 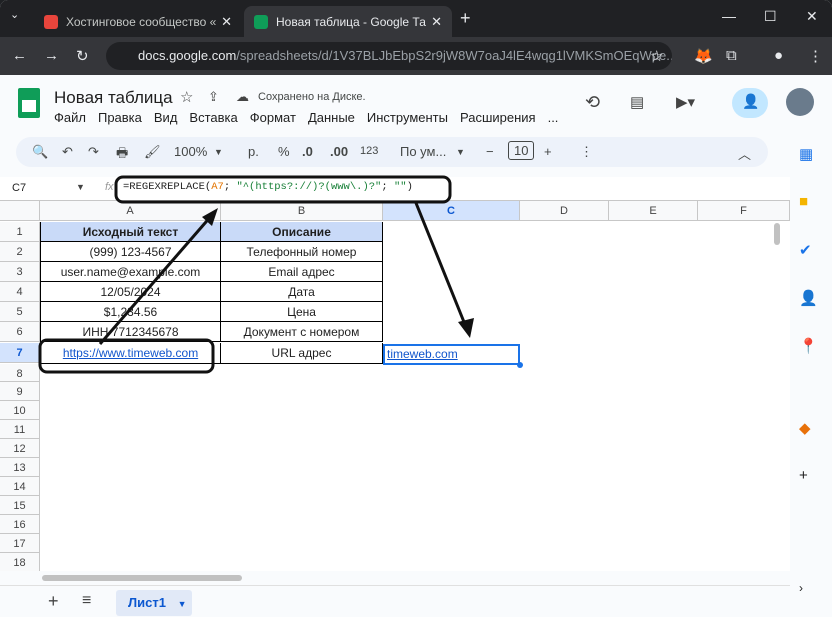 What do you see at coordinates (86, 601) in the screenshot?
I see `all-sheets-icon: ≡` at bounding box center [86, 601].